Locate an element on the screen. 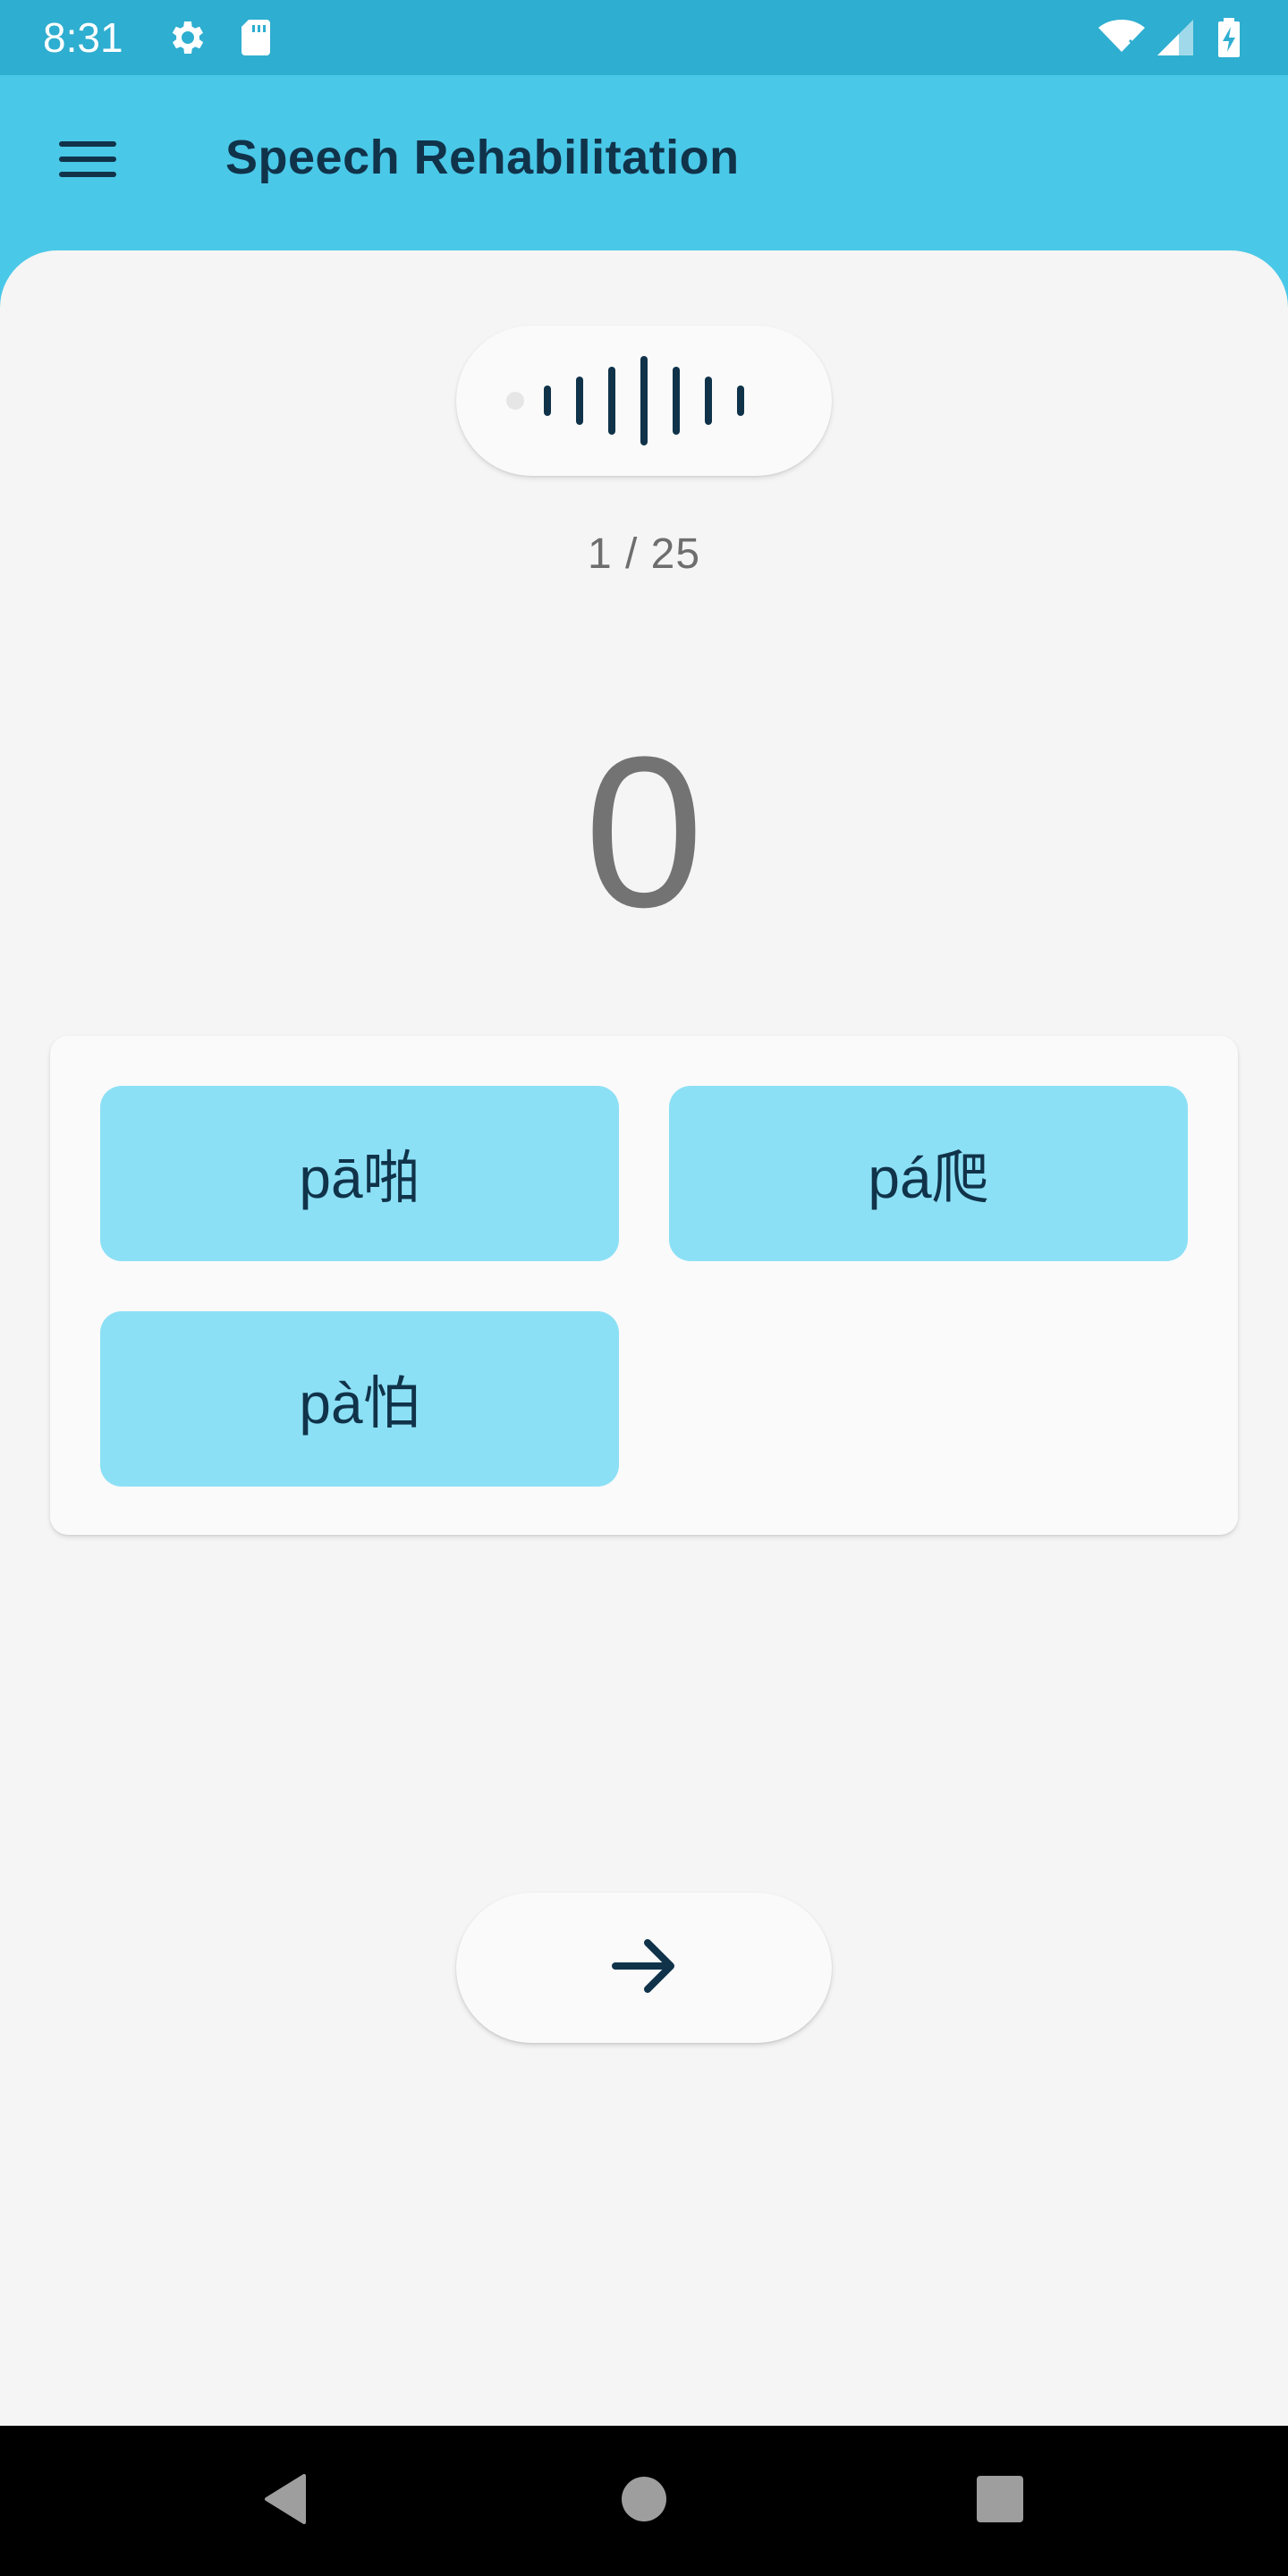  audio-waveform-icon is located at coordinates (644, 417).